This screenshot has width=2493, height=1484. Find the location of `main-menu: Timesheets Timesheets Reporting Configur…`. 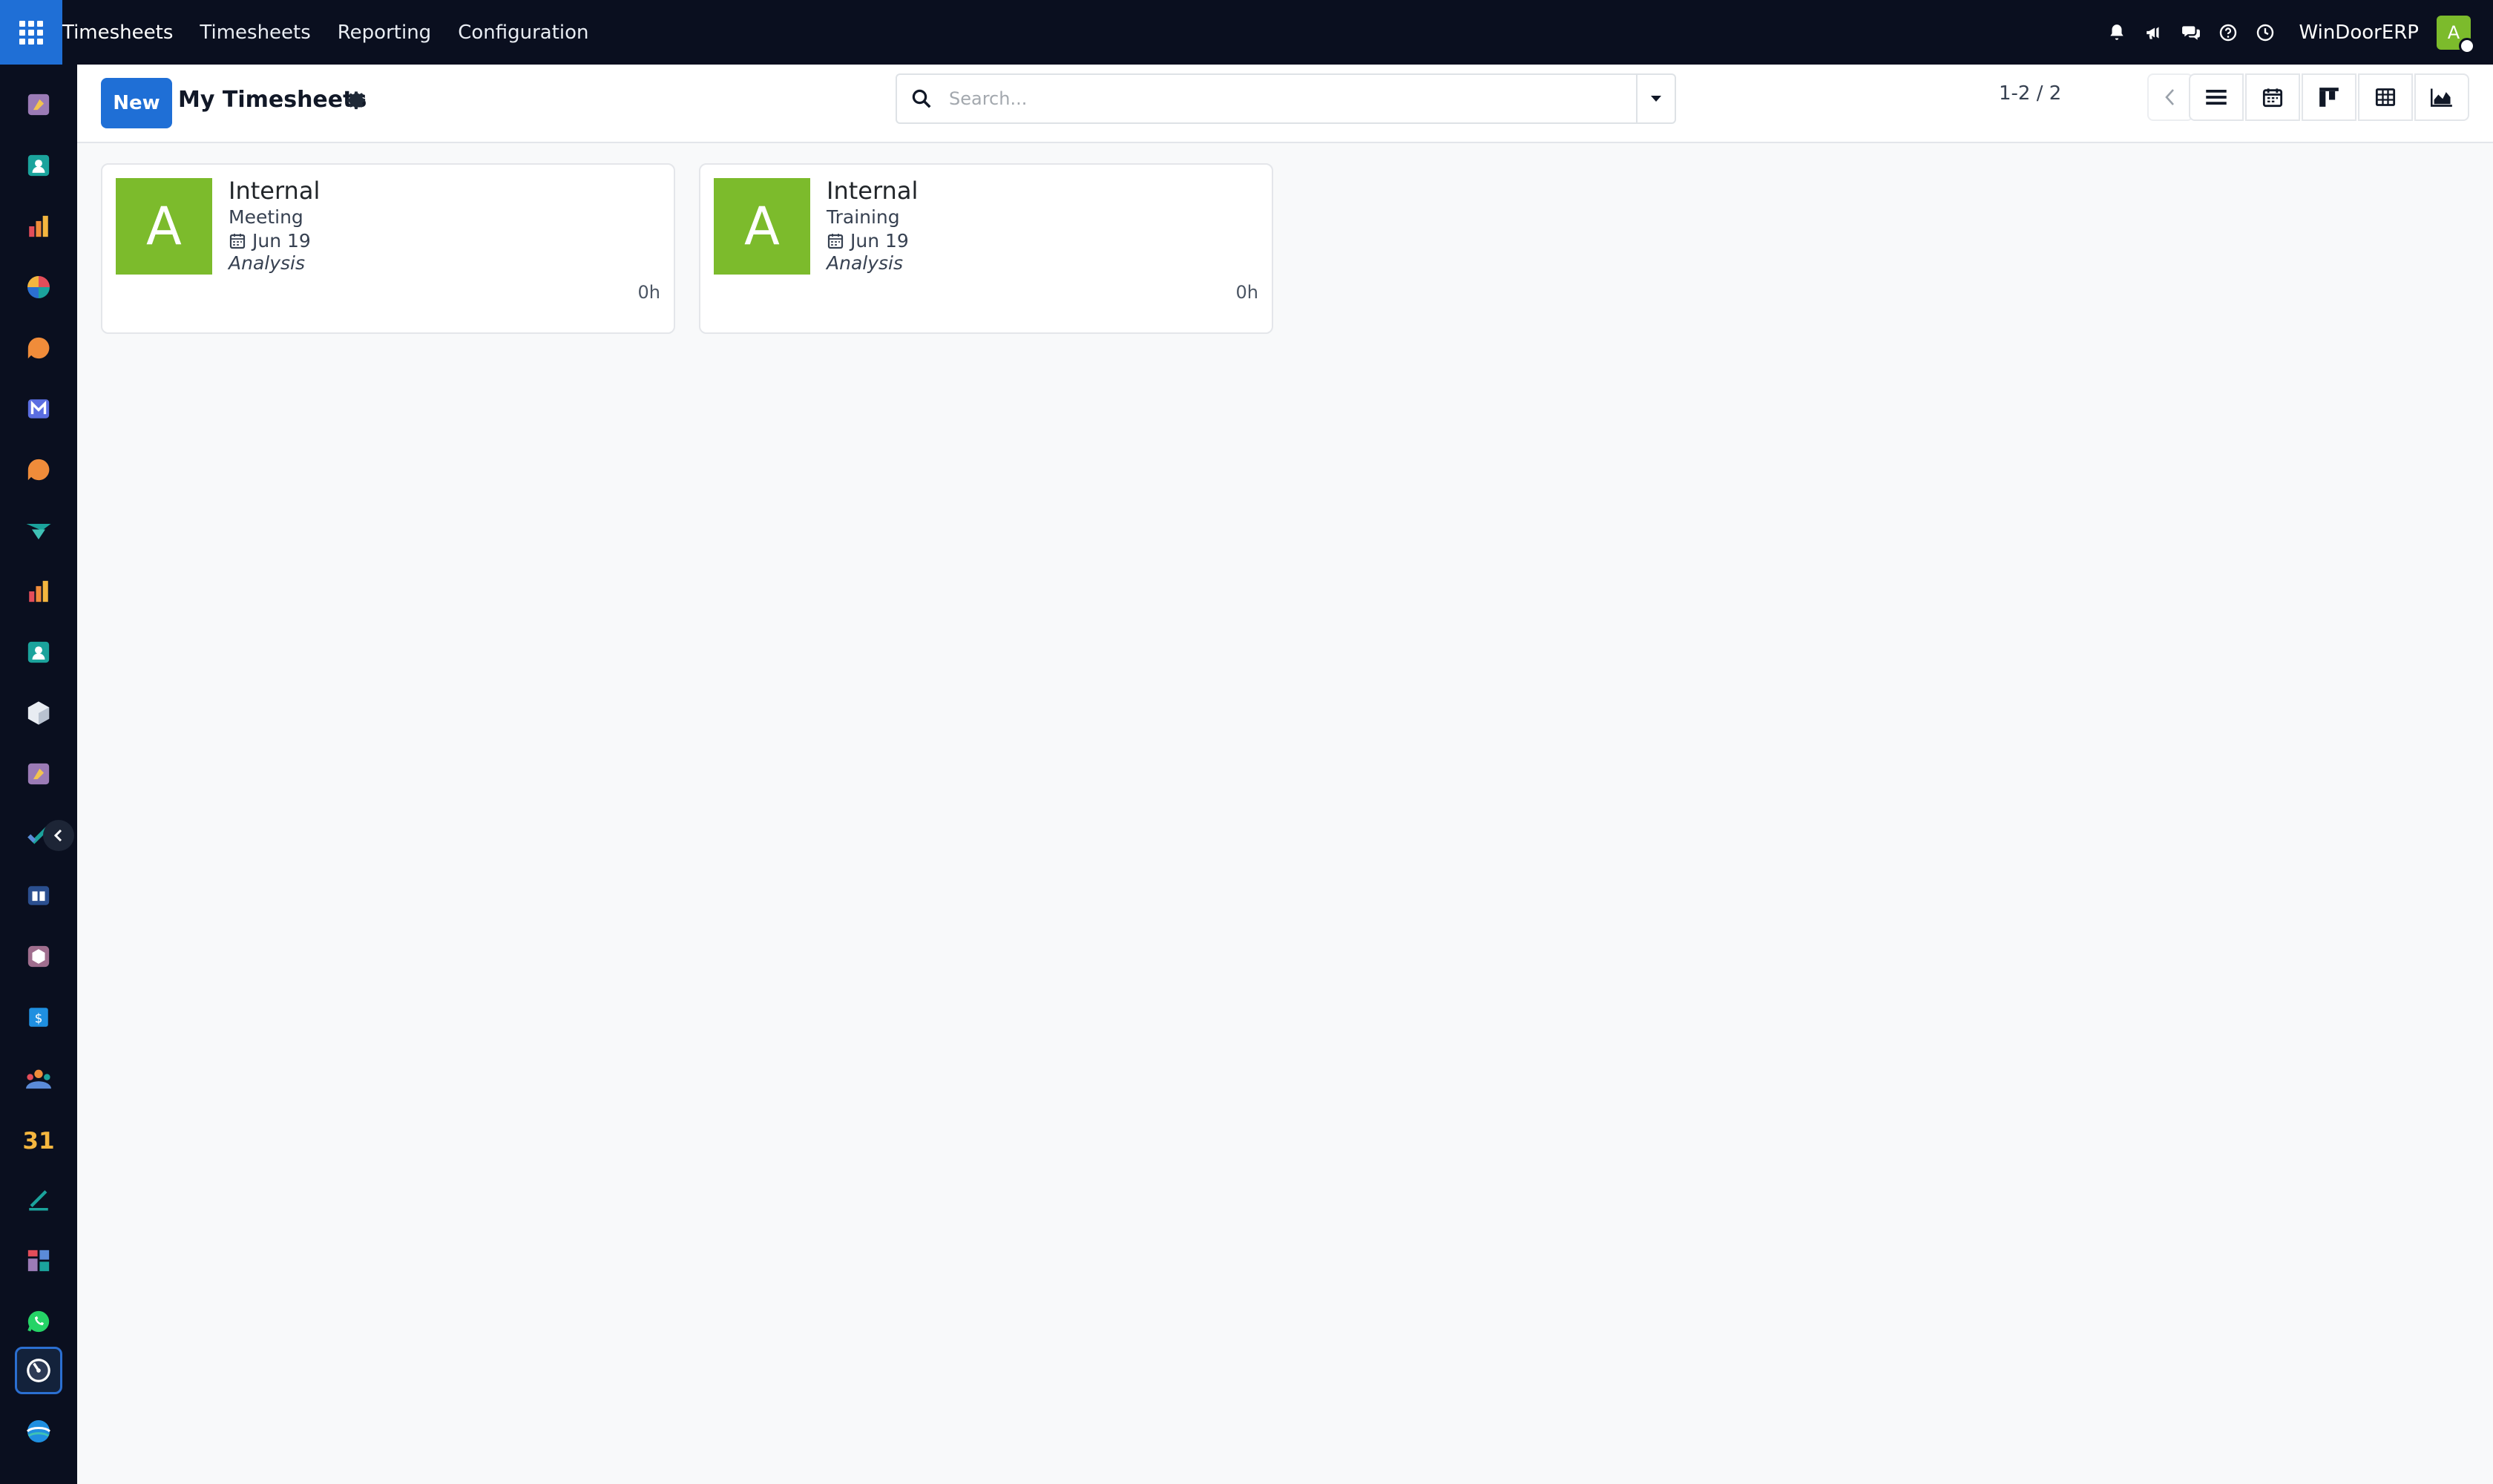

main-menu: Timesheets Timesheets Reporting Configur… is located at coordinates (339, 32).